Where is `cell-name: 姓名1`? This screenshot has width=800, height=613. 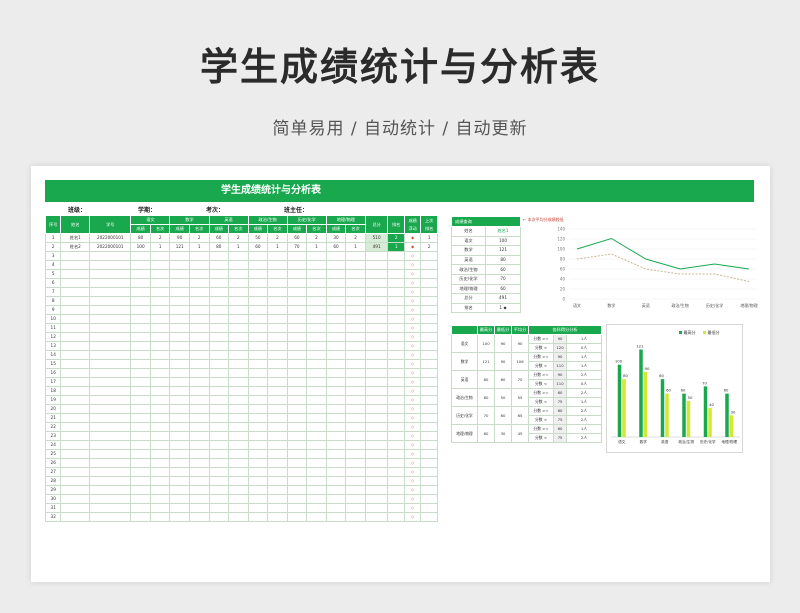 cell-name: 姓名1 is located at coordinates (75, 238).